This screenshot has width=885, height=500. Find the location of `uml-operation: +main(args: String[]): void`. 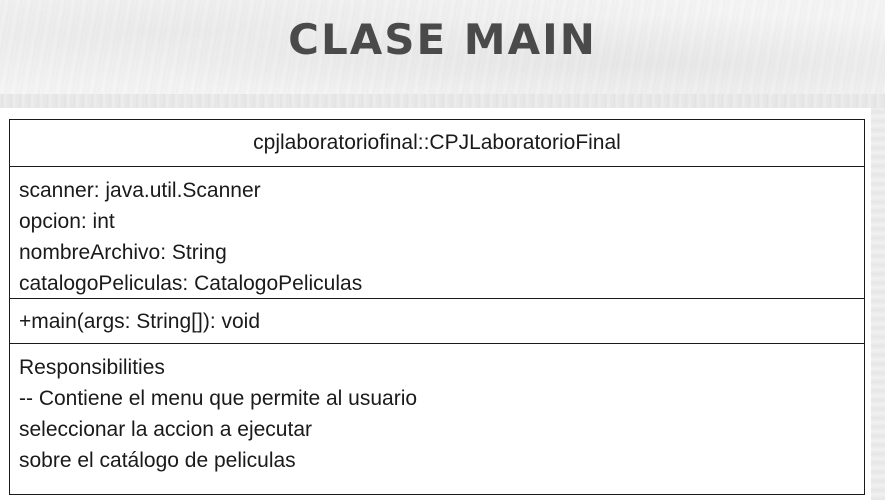

uml-operation: +main(args: String[]): void is located at coordinates (140, 321).